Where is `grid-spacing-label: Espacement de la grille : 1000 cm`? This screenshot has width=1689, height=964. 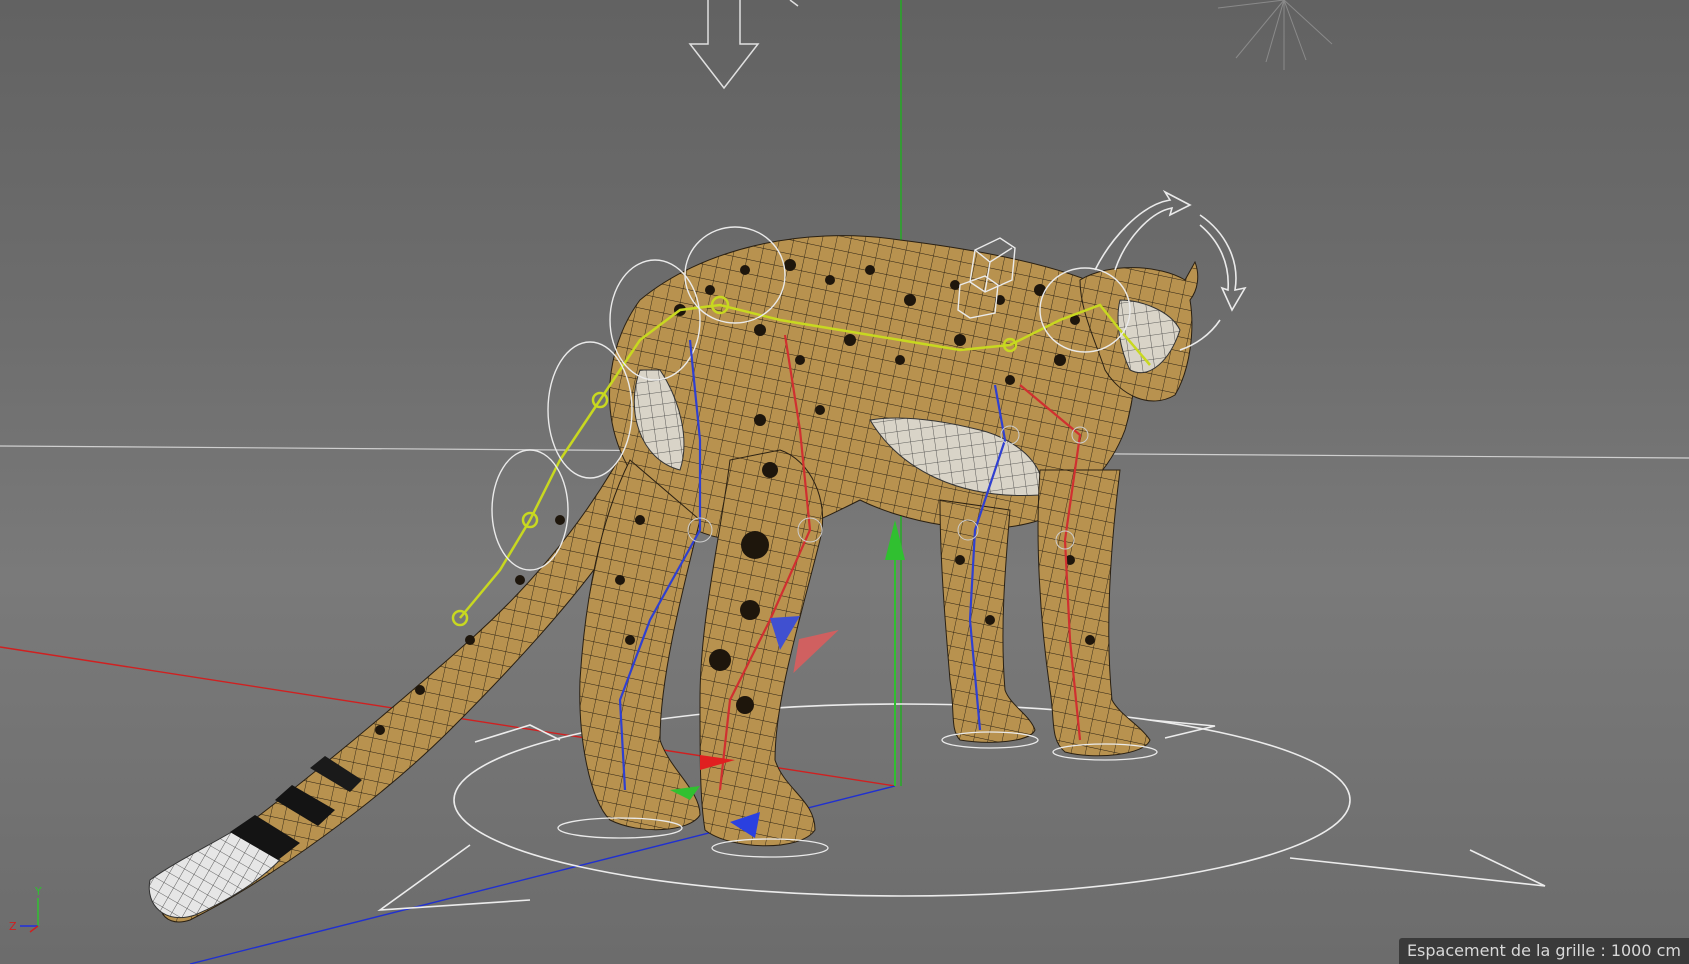
grid-spacing-label: Espacement de la grille : 1000 cm is located at coordinates (1543, 951).